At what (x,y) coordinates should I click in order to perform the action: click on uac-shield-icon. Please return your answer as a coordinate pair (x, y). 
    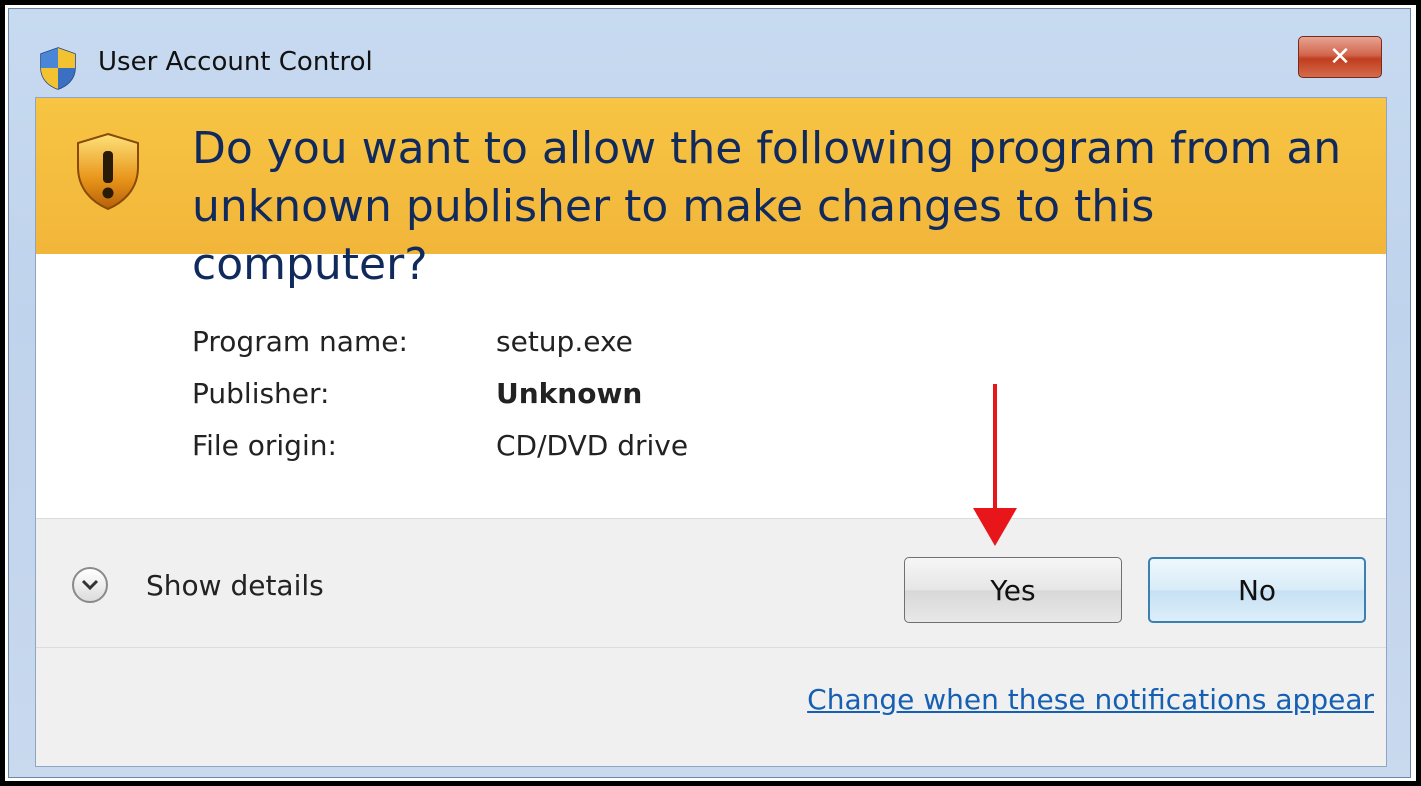
    Looking at the image, I should click on (58, 68).